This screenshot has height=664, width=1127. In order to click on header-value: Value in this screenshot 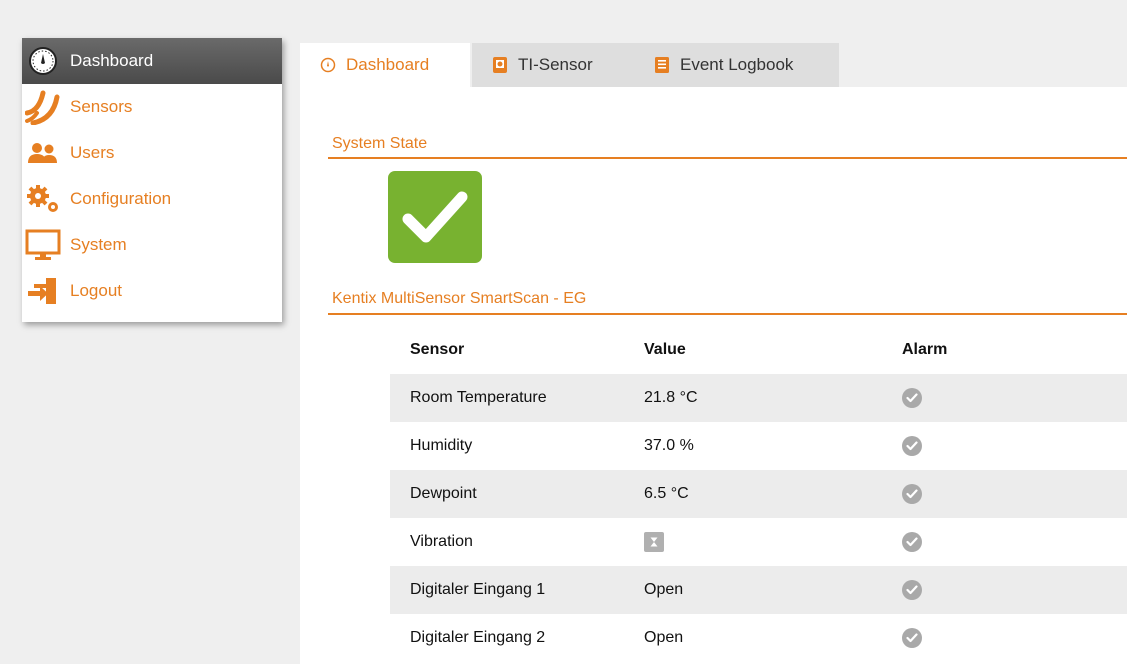, I will do `click(665, 349)`.